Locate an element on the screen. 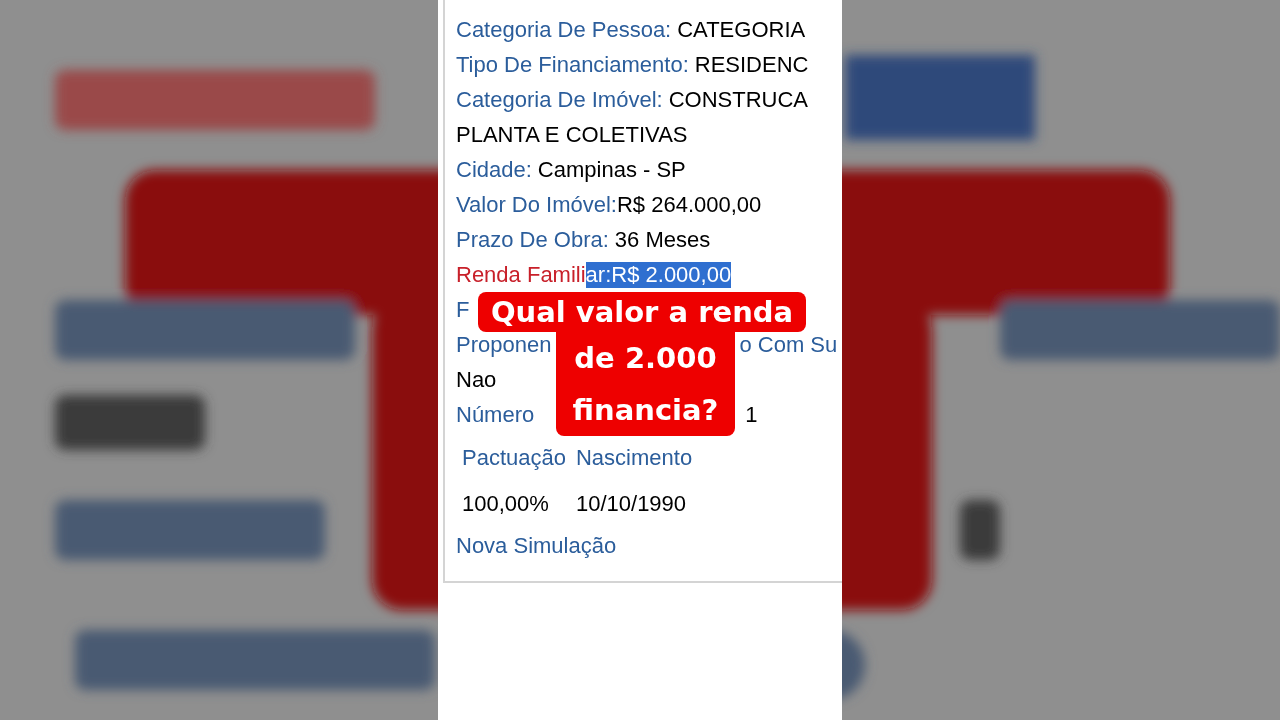 This screenshot has width=1280, height=720. field-value: RESIDENC is located at coordinates (751, 65).